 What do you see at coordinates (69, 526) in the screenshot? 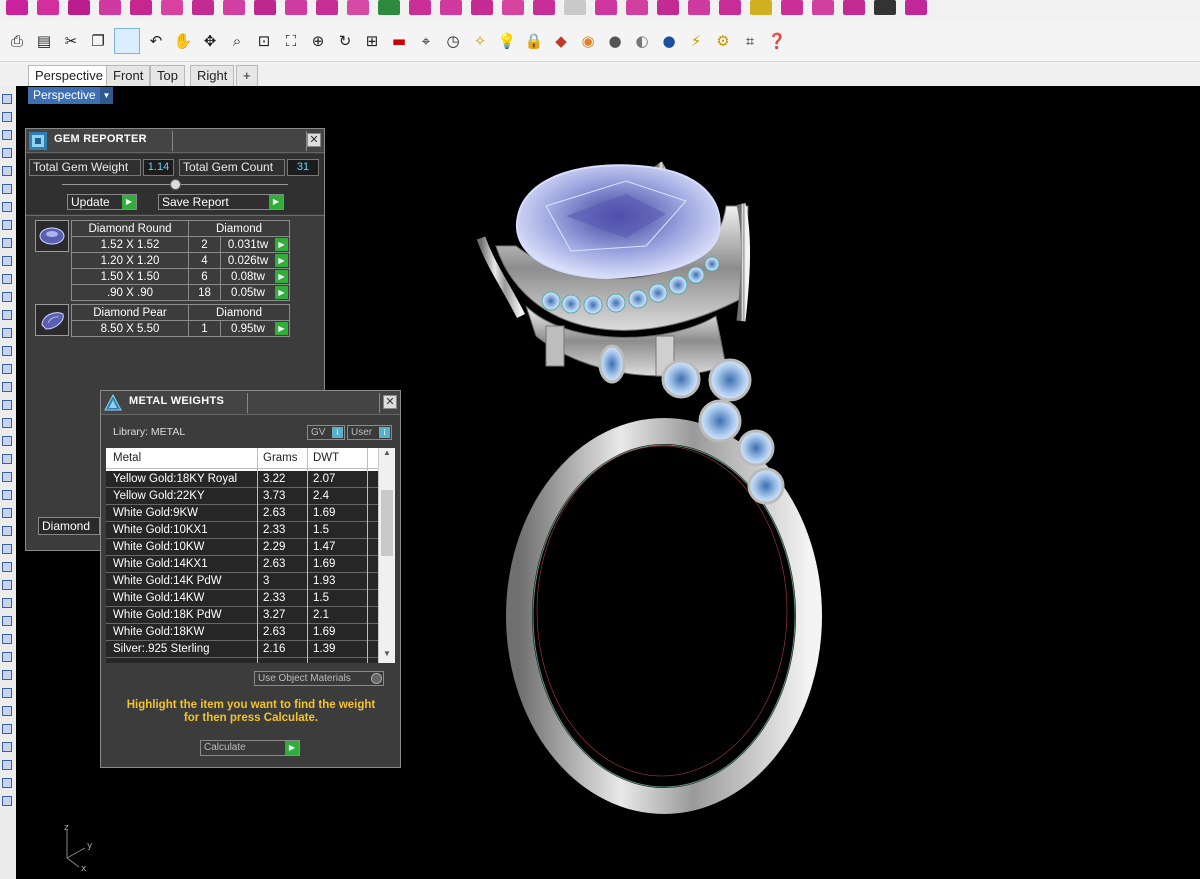
I see `gem-type-filter-select: Diamond` at bounding box center [69, 526].